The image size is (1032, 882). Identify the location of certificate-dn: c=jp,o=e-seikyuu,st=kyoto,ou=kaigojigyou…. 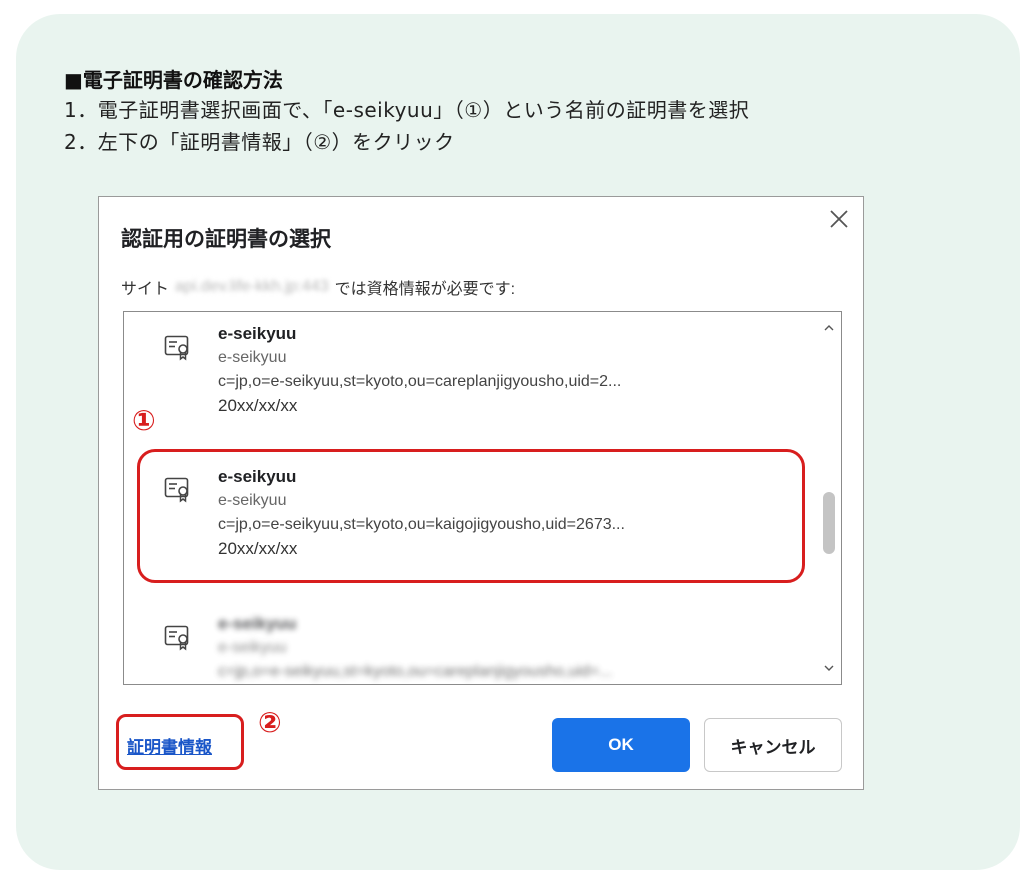
(421, 524).